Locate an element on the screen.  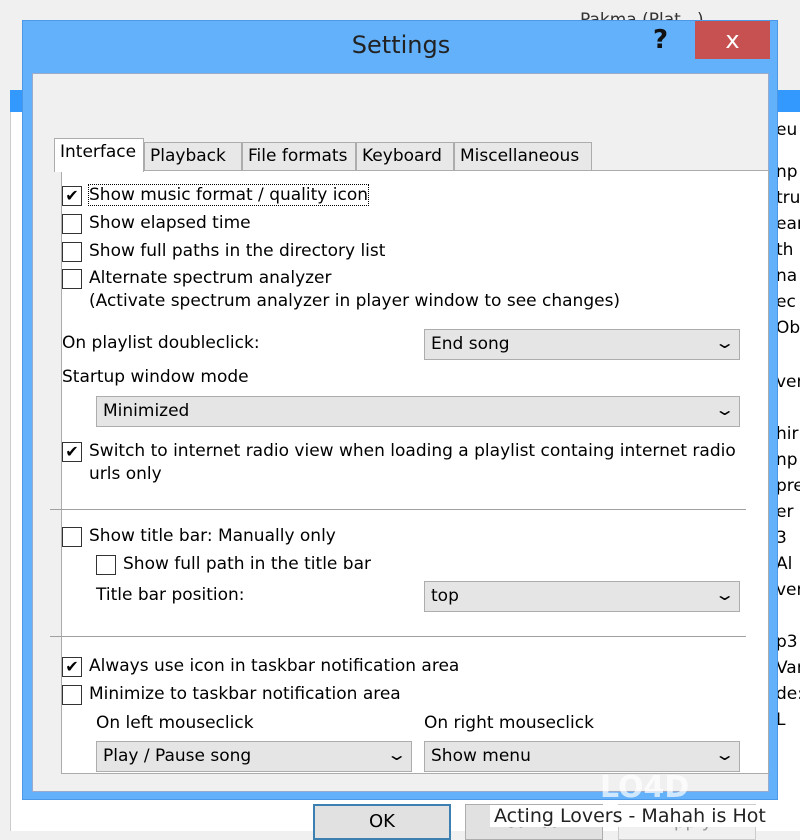
startup-mode-select: Minimized ⌄ is located at coordinates (418, 411).